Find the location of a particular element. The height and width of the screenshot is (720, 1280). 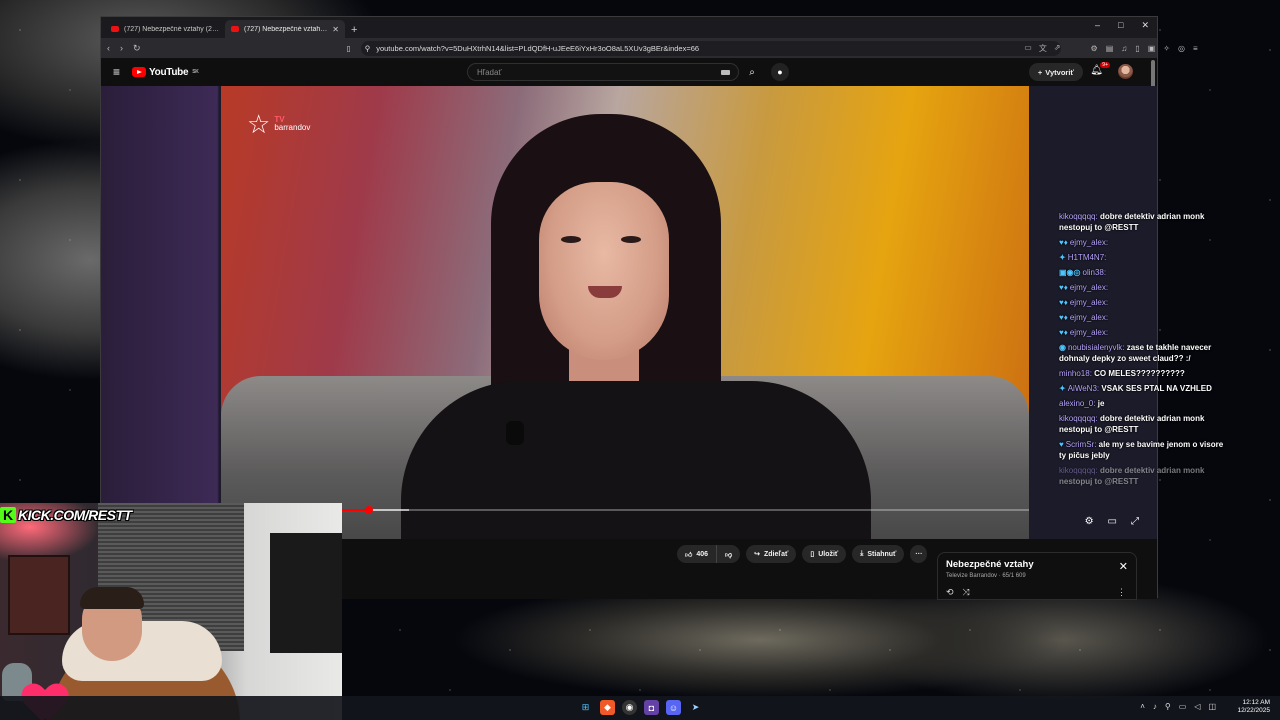

chat-username: minho18: is located at coordinates (1075, 373).